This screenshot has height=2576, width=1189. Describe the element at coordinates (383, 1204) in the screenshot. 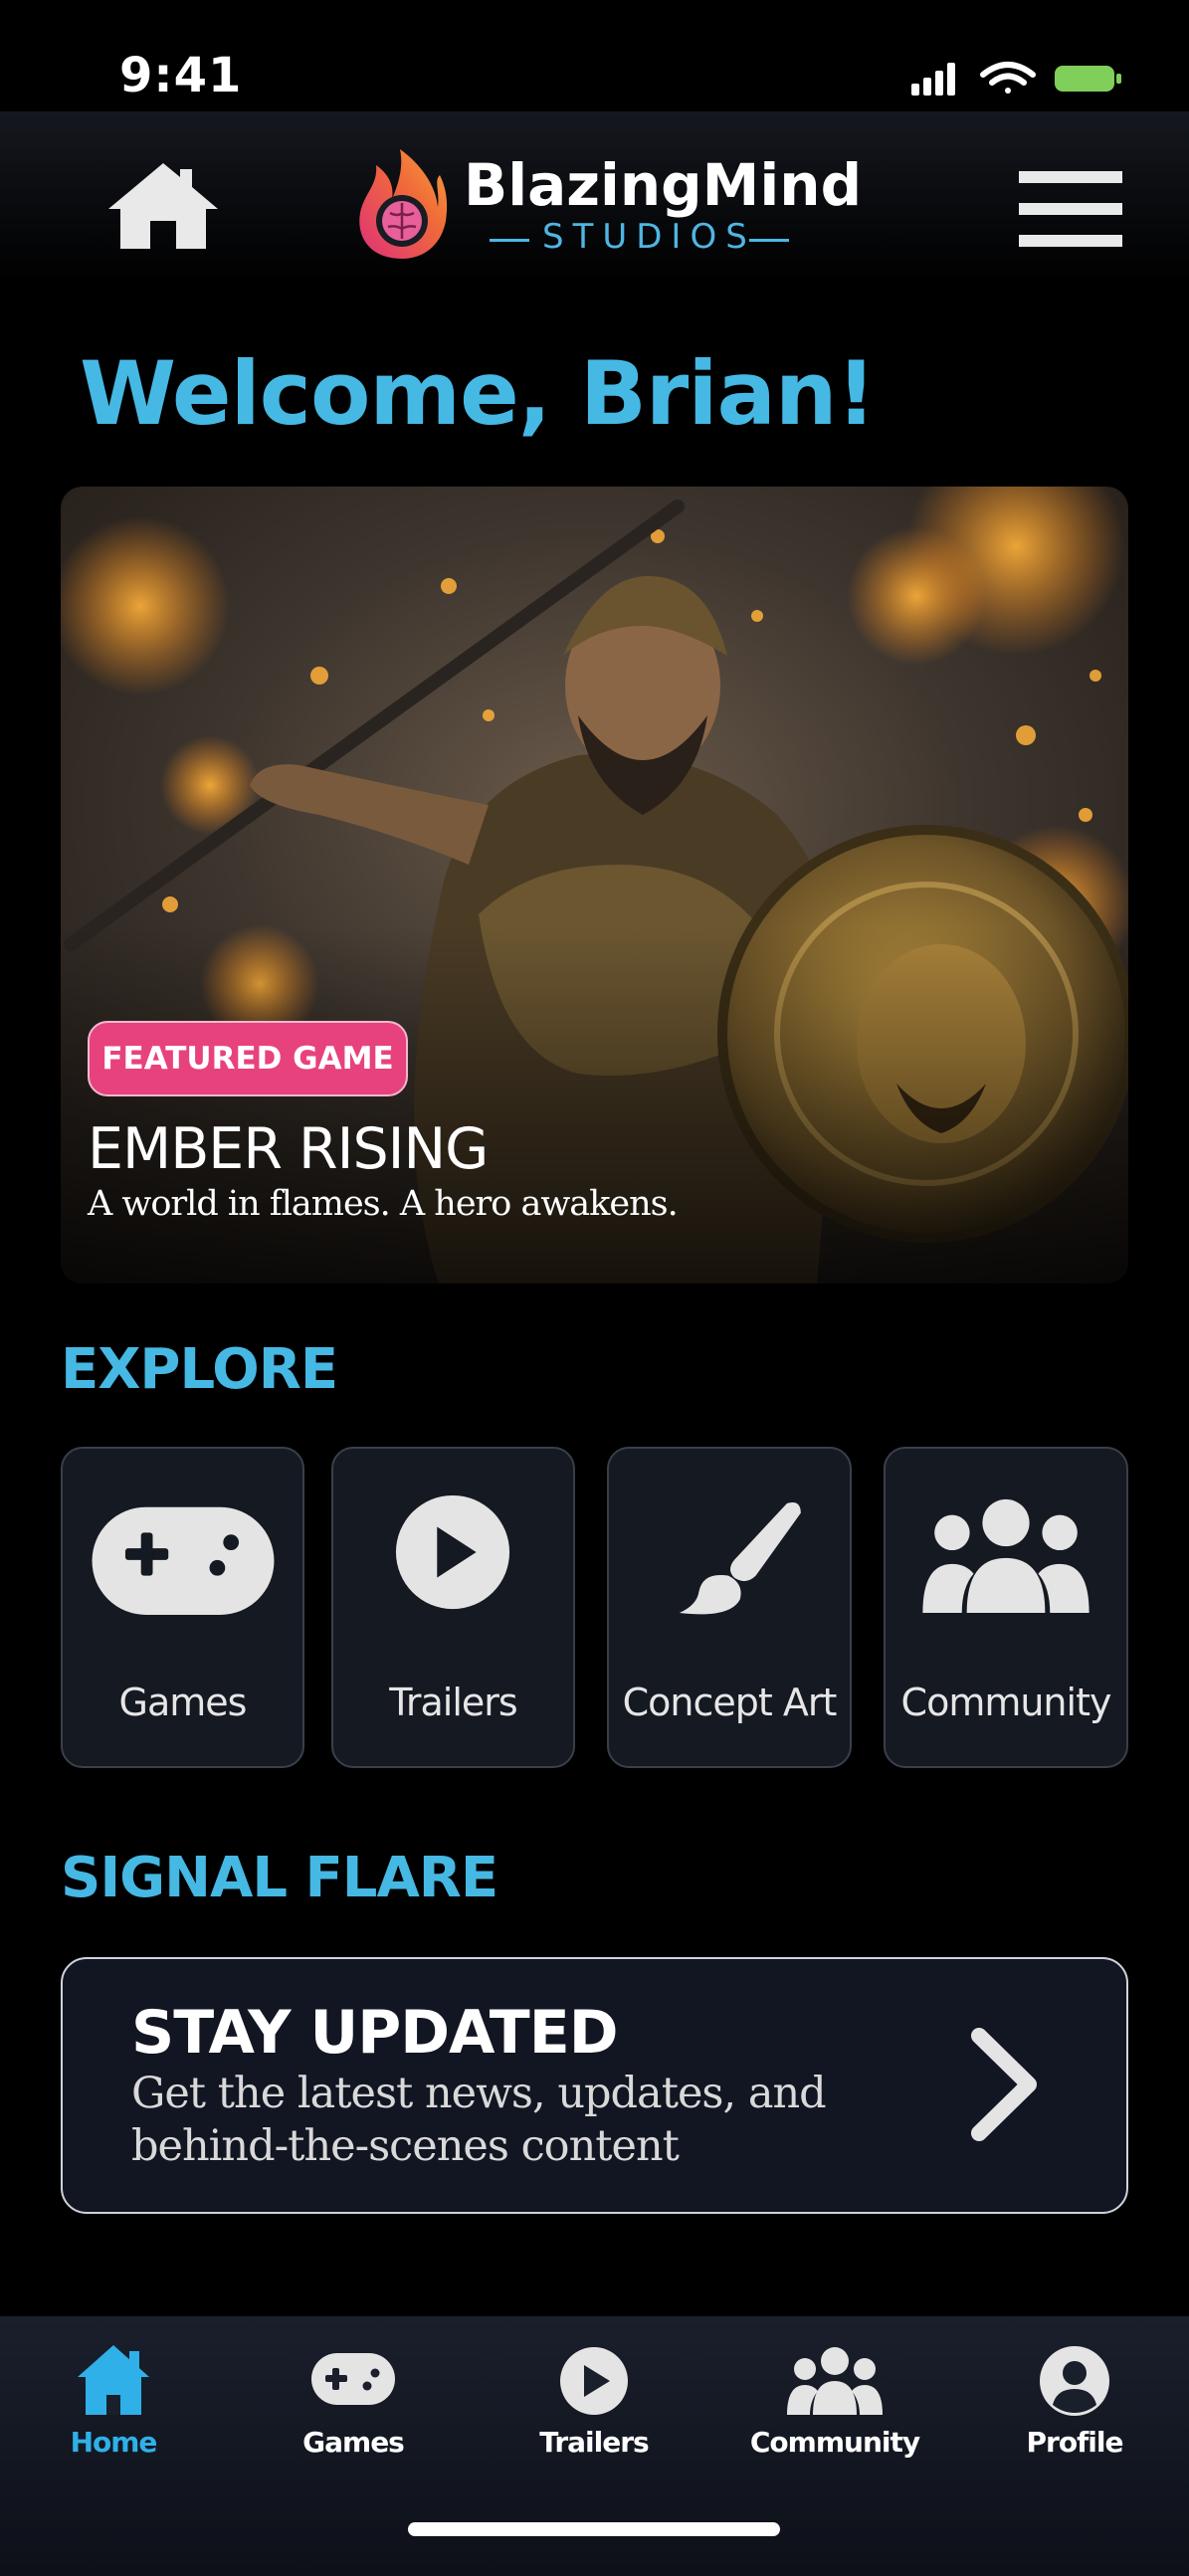

I see `featured-game-tagline: A world in flames. A hero awakens.` at that location.